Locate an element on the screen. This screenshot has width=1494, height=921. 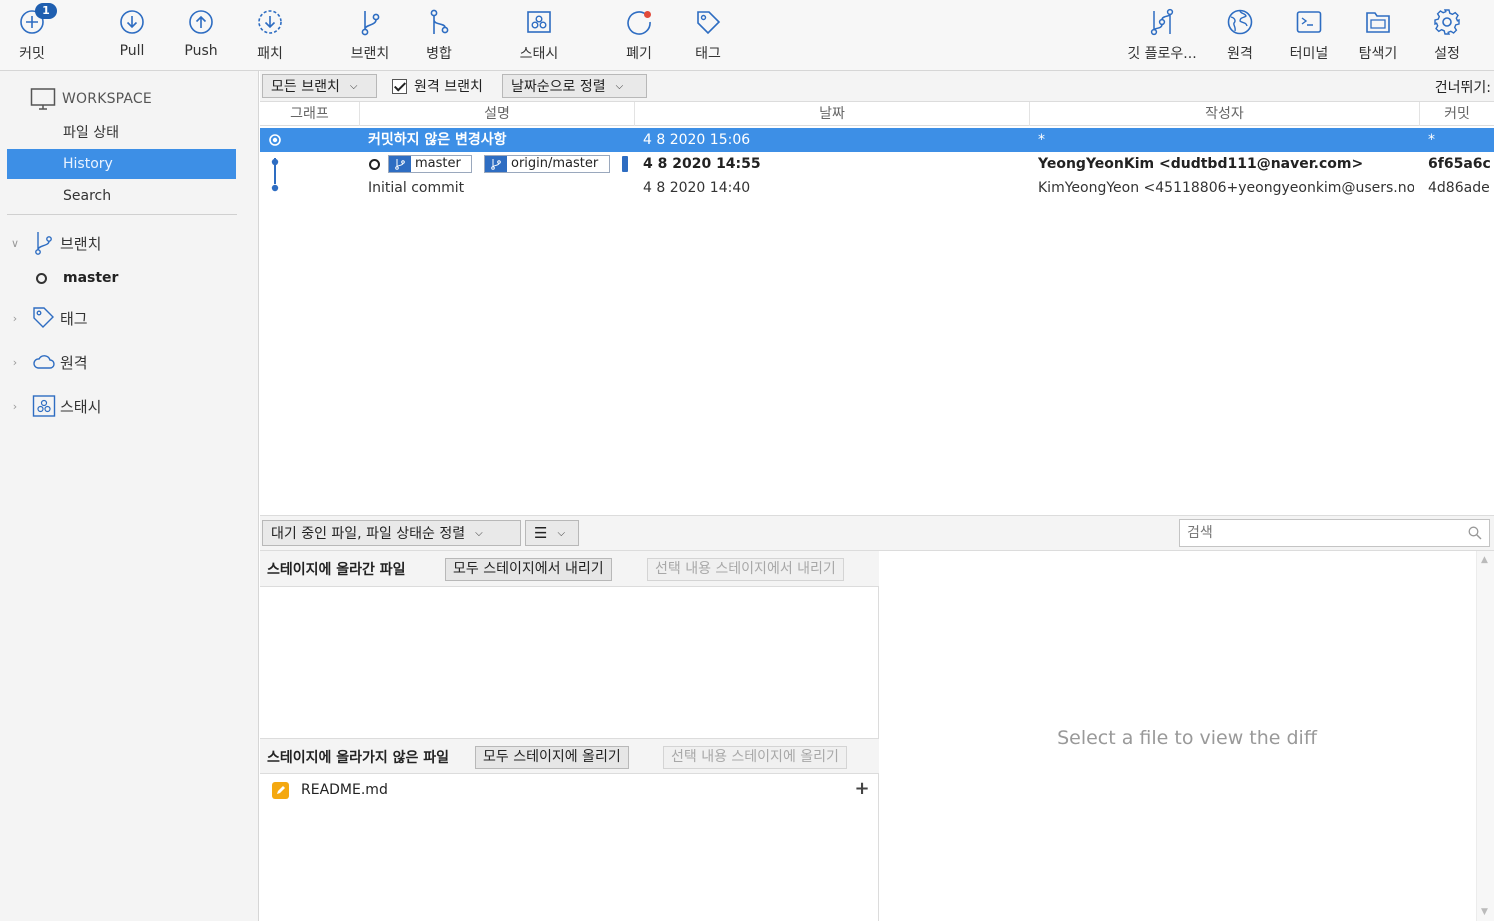
settings-button: 설정 is located at coordinates (1447, 36).